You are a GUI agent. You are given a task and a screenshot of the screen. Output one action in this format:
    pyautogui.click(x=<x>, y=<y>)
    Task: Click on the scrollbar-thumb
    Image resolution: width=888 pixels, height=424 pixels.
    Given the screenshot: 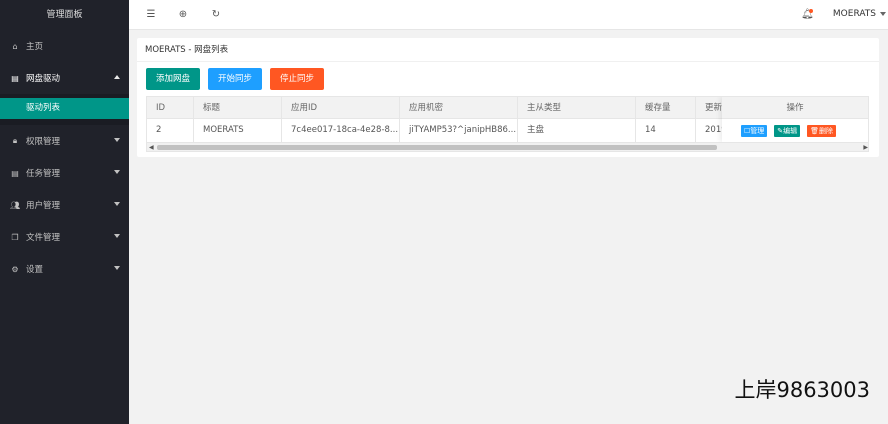 What is the action you would take?
    pyautogui.click(x=437, y=147)
    